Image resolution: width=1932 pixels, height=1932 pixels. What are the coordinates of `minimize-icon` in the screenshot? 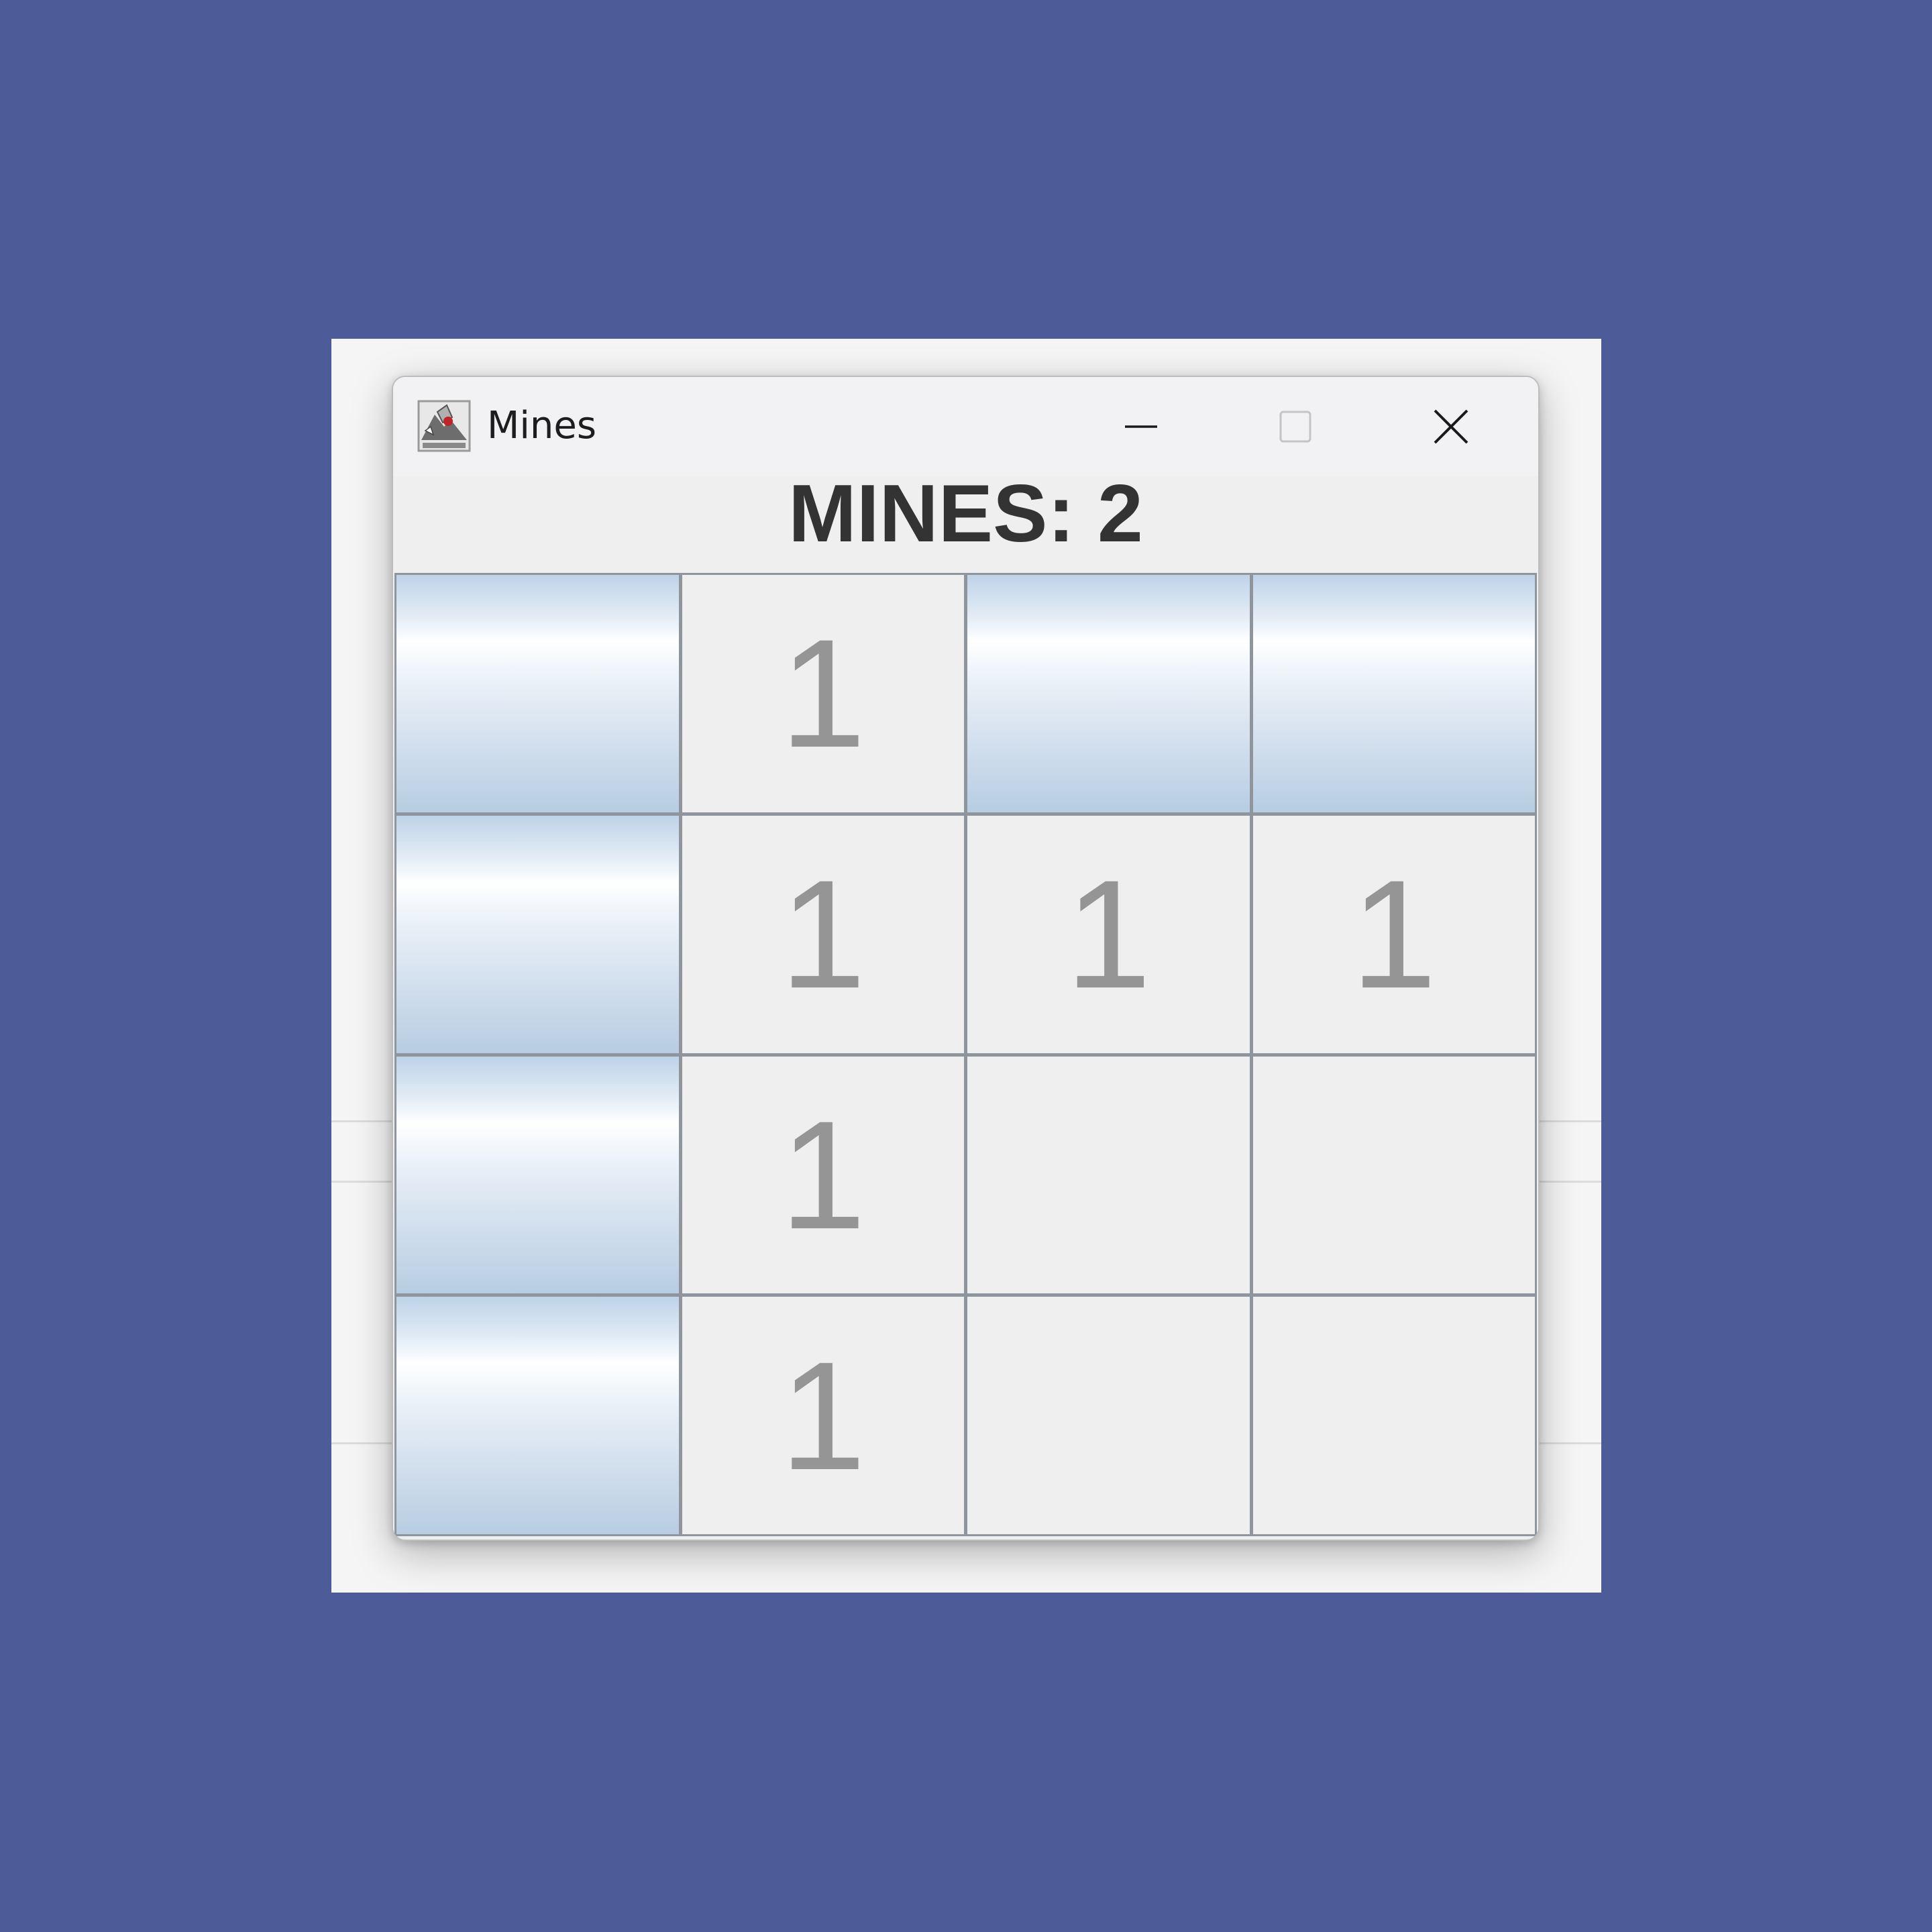 It's located at (1141, 426).